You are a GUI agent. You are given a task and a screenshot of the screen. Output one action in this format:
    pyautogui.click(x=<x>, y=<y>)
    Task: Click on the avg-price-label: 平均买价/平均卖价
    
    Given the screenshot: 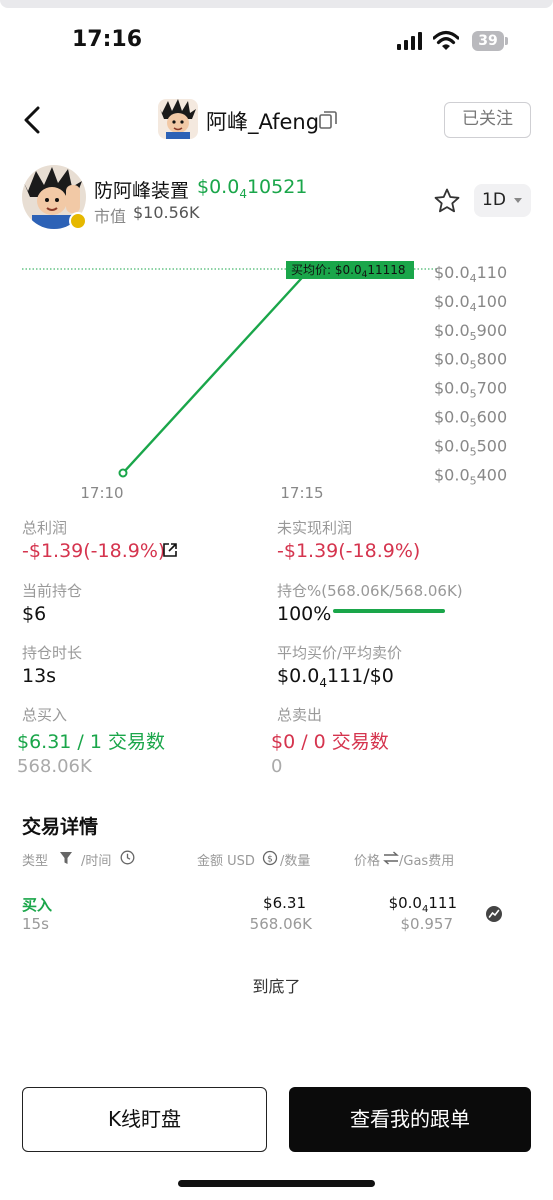 What is the action you would take?
    pyautogui.click(x=340, y=653)
    